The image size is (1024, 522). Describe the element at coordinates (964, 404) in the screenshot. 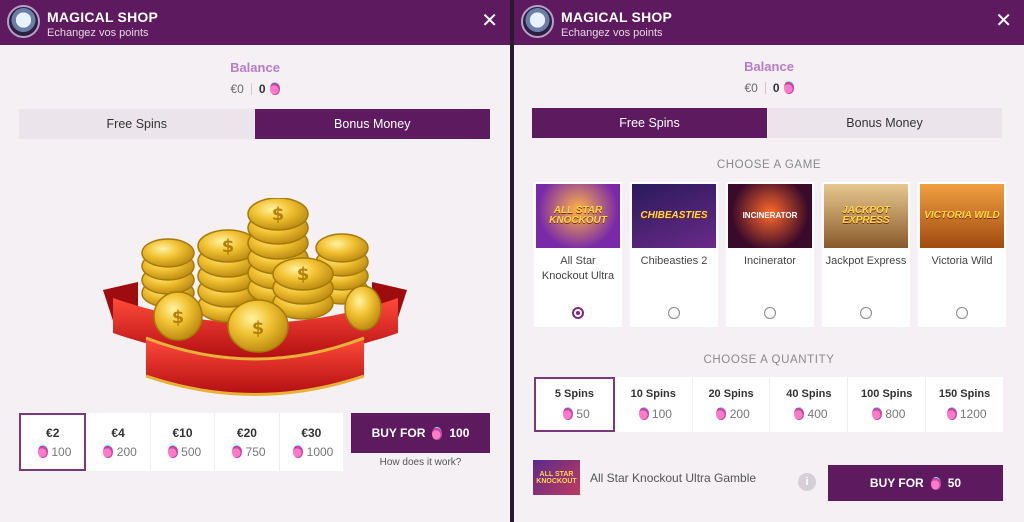

I see `quantity-option: 150 Spins 1200` at that location.